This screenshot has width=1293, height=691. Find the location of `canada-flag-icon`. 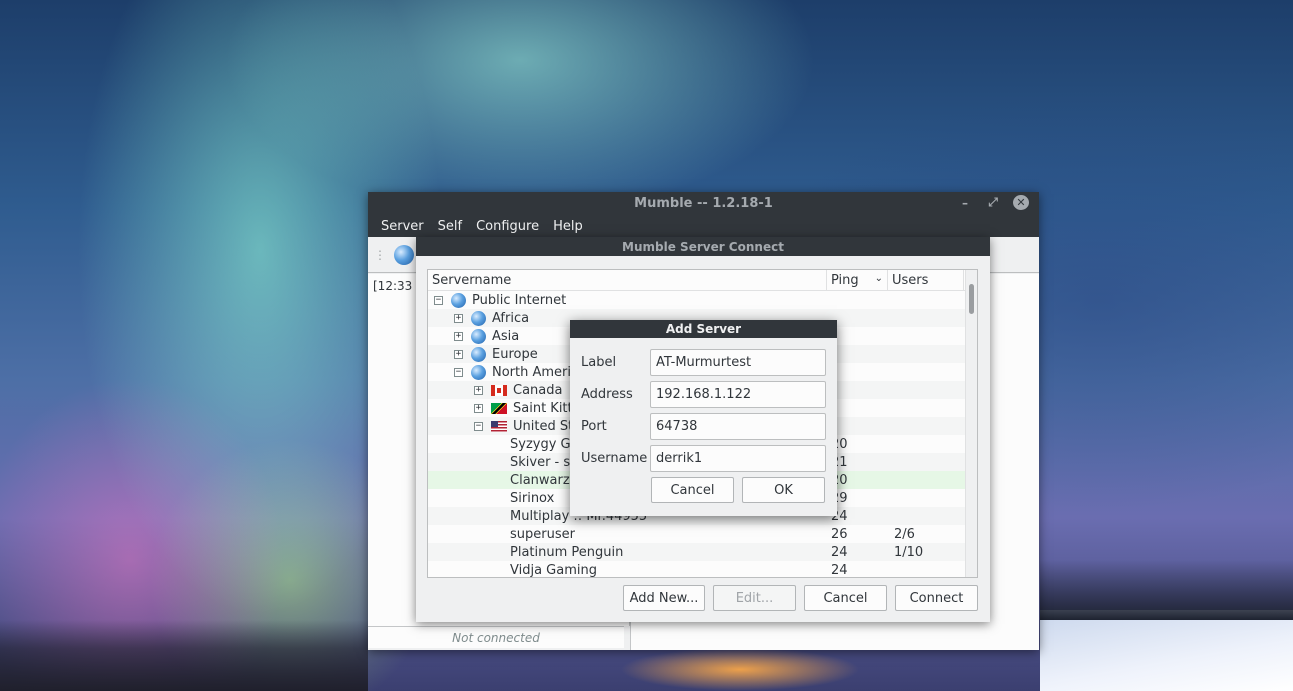

canada-flag-icon is located at coordinates (499, 390).